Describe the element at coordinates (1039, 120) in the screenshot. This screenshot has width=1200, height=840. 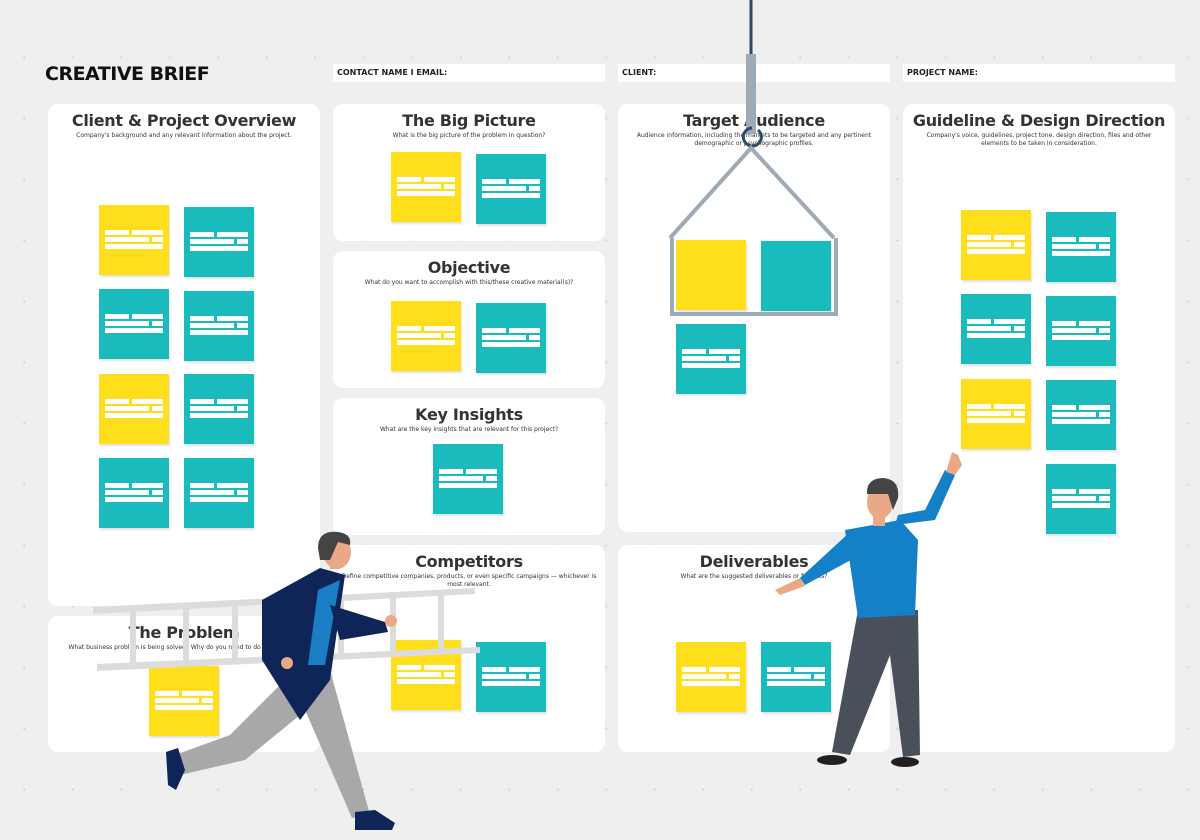
I see `card-title: Guideline & Design Direction` at that location.